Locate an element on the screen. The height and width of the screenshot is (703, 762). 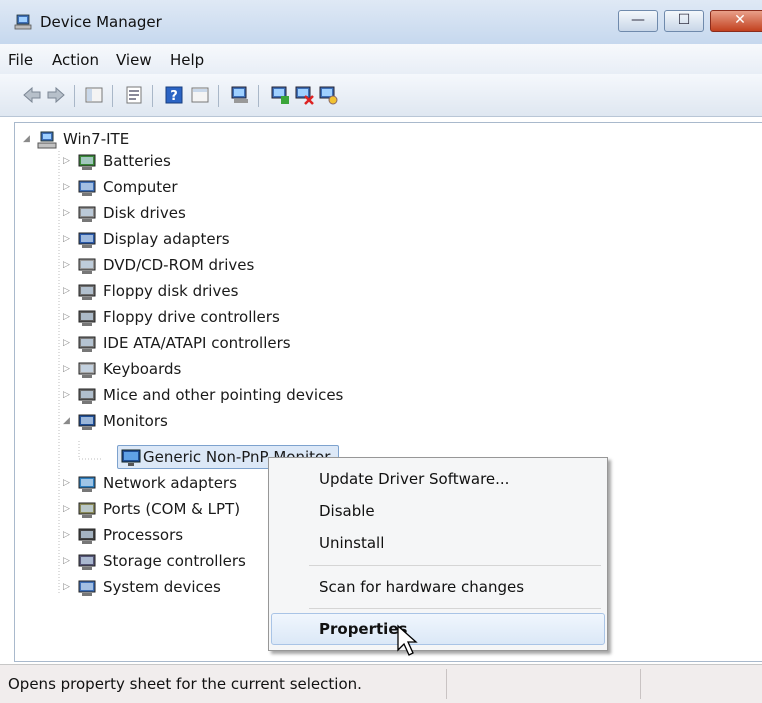
disable-icon is located at coordinates (328, 95).